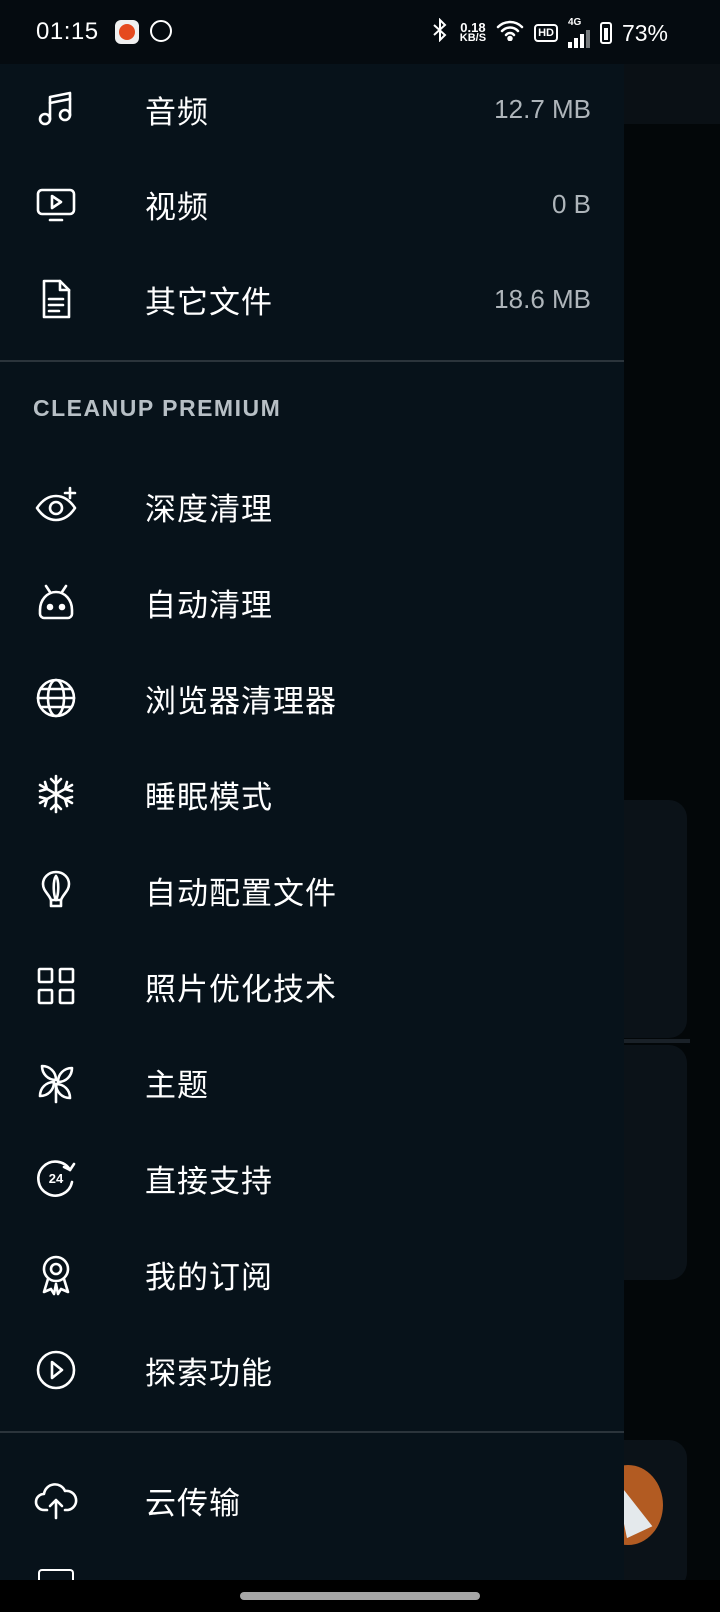 This screenshot has width=720, height=1612. I want to click on drawer-item-direct-support: 24 直接支持, so click(312, 1178).